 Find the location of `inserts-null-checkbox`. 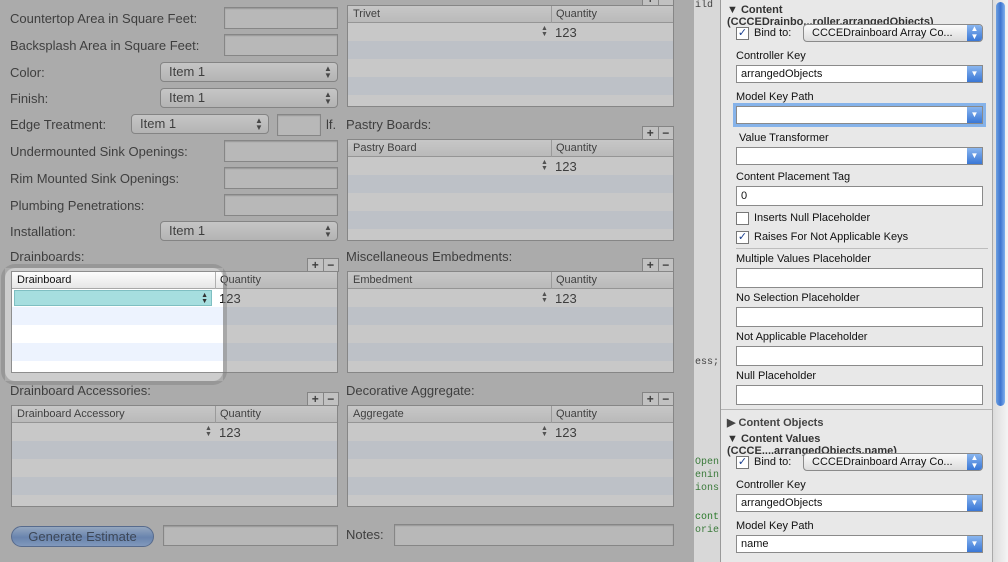

inserts-null-checkbox is located at coordinates (742, 218).